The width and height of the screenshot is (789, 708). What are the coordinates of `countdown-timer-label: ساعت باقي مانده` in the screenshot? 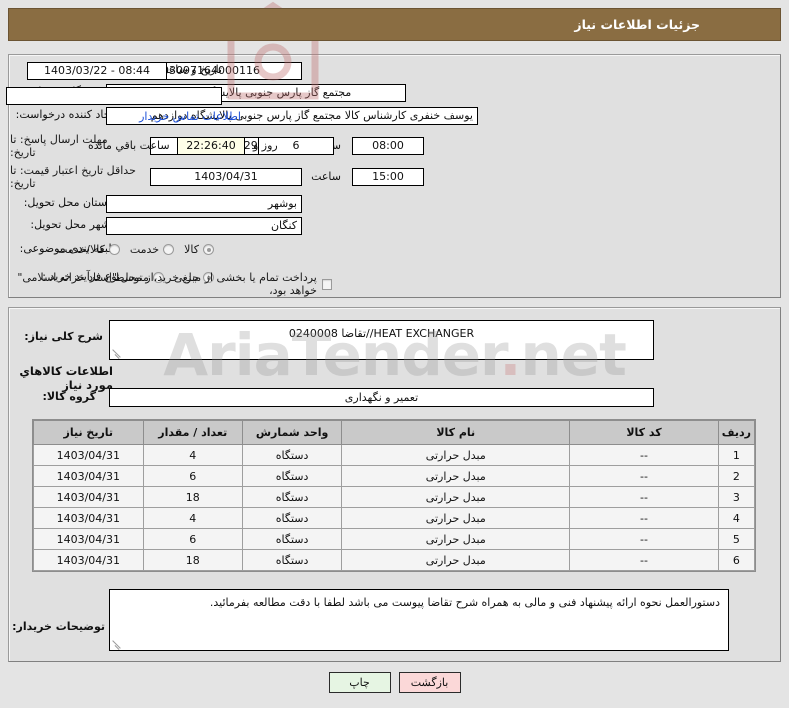 It's located at (129, 145).